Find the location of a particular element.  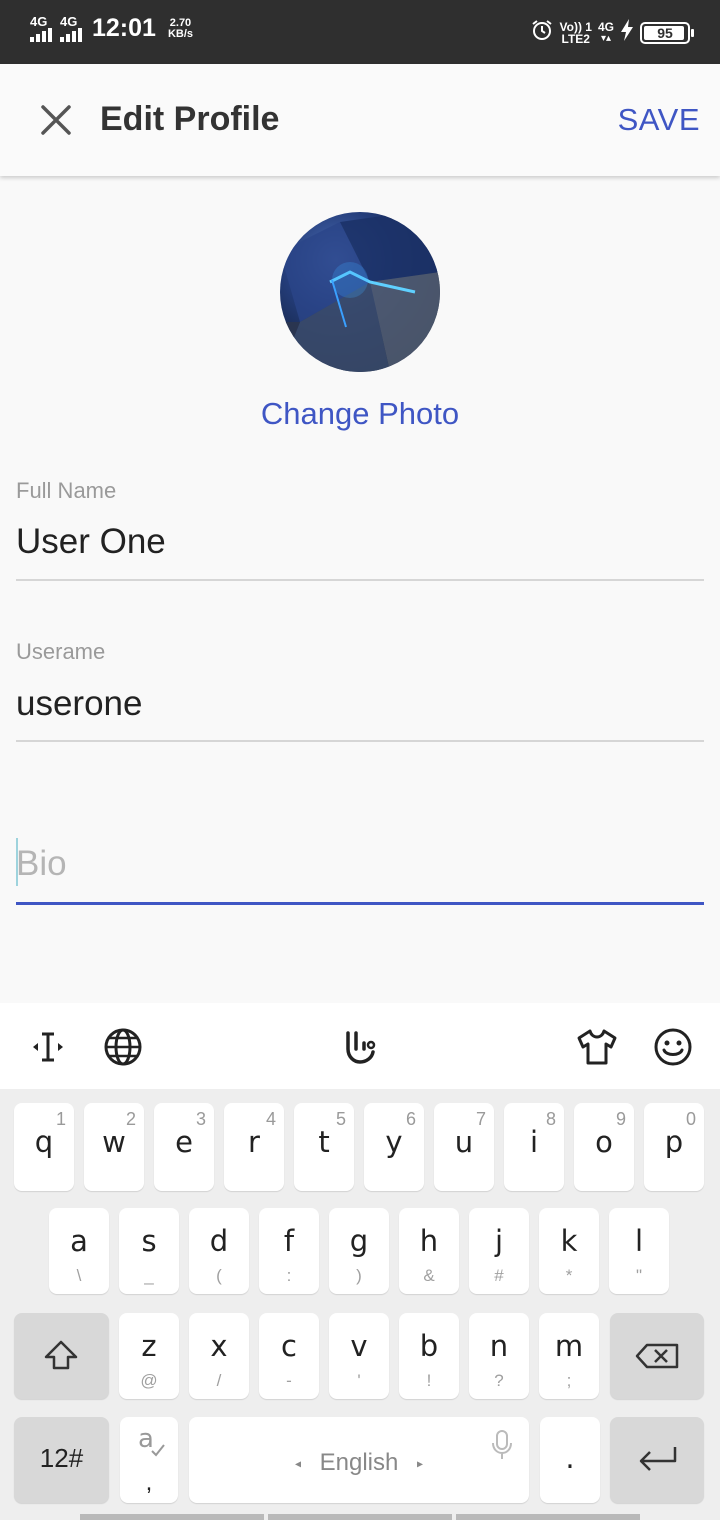

comma-label: , is located at coordinates (149, 1482).